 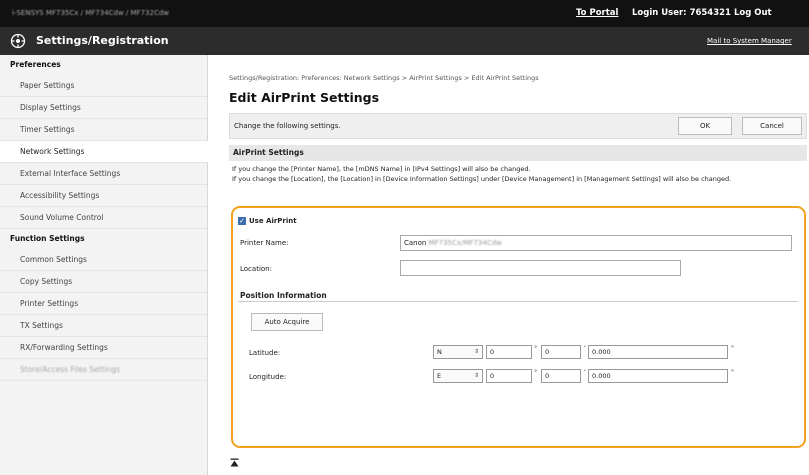 I want to click on sidebar-item-rx-forwarding-settings: RX/Forwarding Settings, so click(x=103, y=348).